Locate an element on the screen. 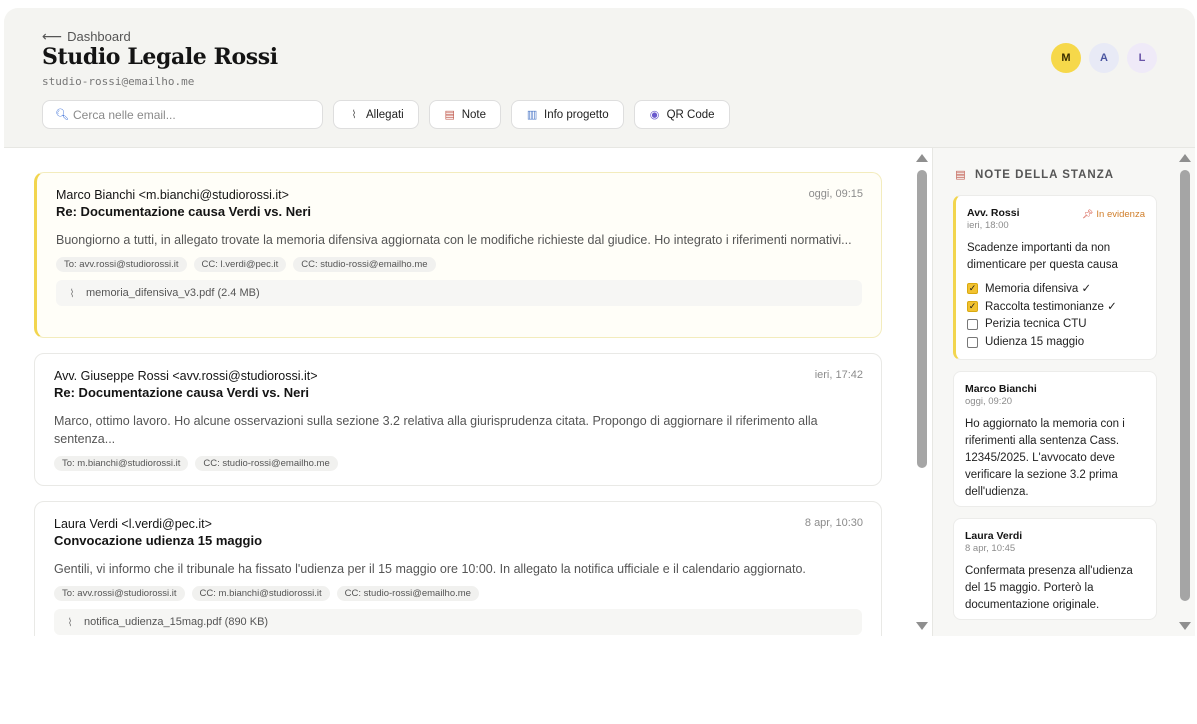  room-email: studio-rossi@emailho.me is located at coordinates (118, 81).